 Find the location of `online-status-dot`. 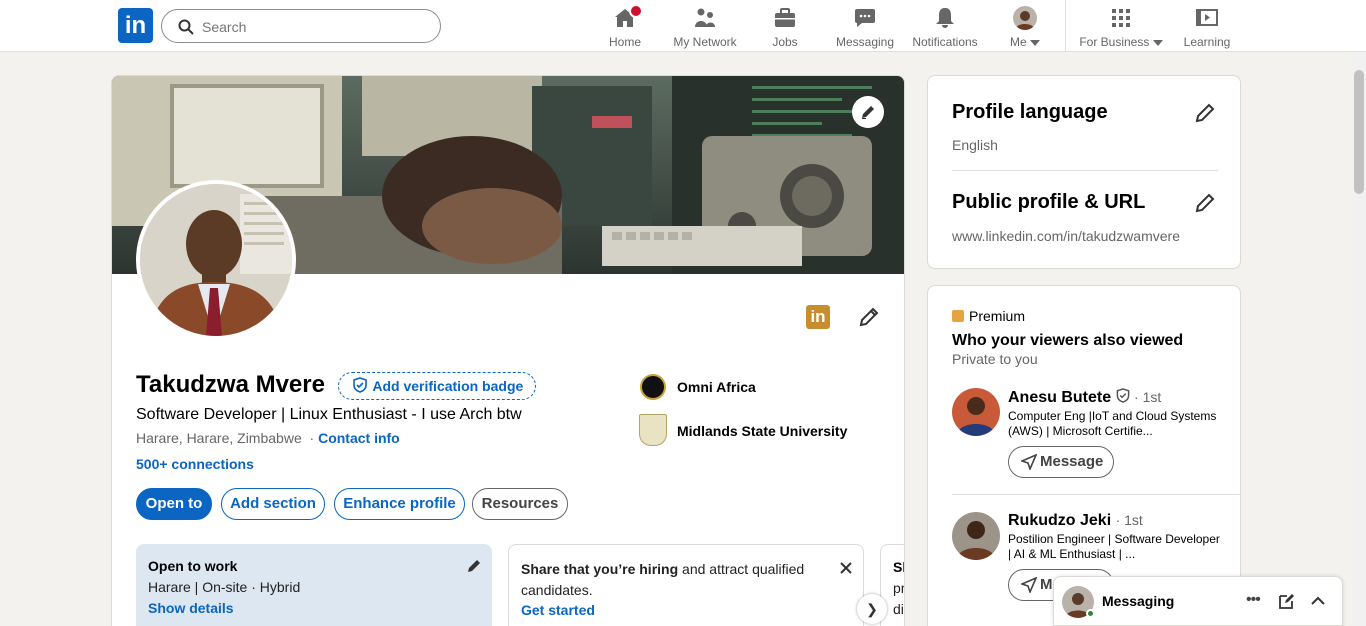

online-status-dot is located at coordinates (1090, 613).